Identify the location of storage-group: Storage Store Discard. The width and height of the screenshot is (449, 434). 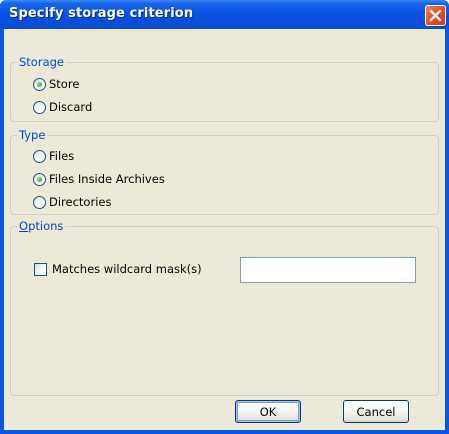
(224, 88).